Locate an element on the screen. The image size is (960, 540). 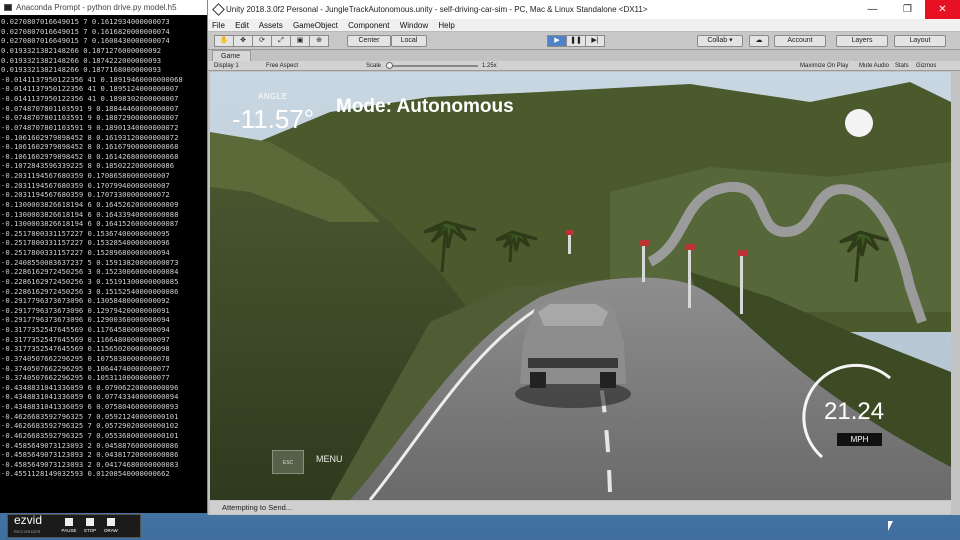
recorder-stop-button: STOP is located at coordinates (90, 526).